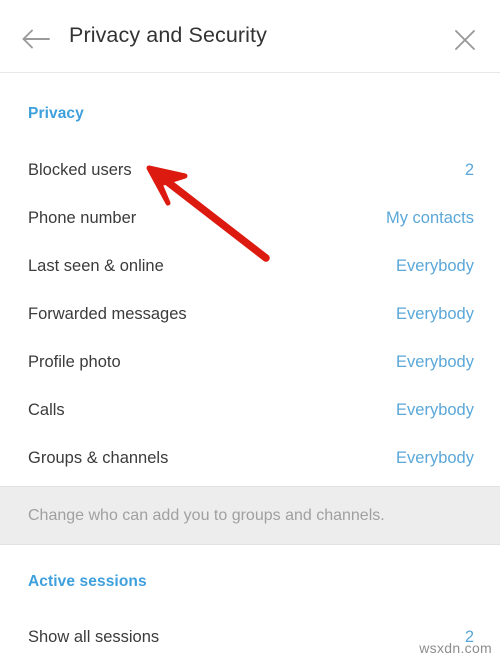 The width and height of the screenshot is (500, 659). I want to click on row-label: Phone number, so click(82, 218).